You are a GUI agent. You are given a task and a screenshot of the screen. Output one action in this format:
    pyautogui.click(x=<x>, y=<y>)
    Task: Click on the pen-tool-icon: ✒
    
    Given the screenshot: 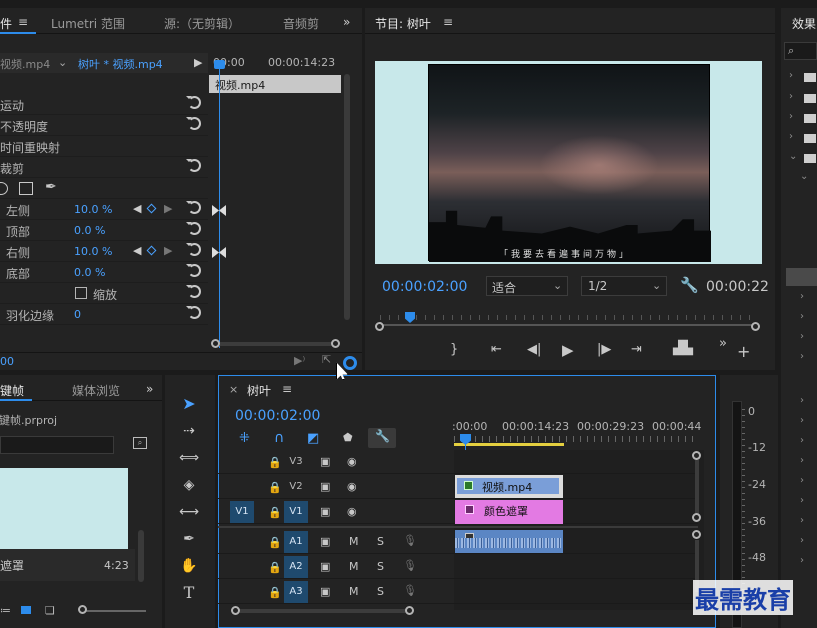 What is the action you would take?
    pyautogui.click(x=189, y=539)
    